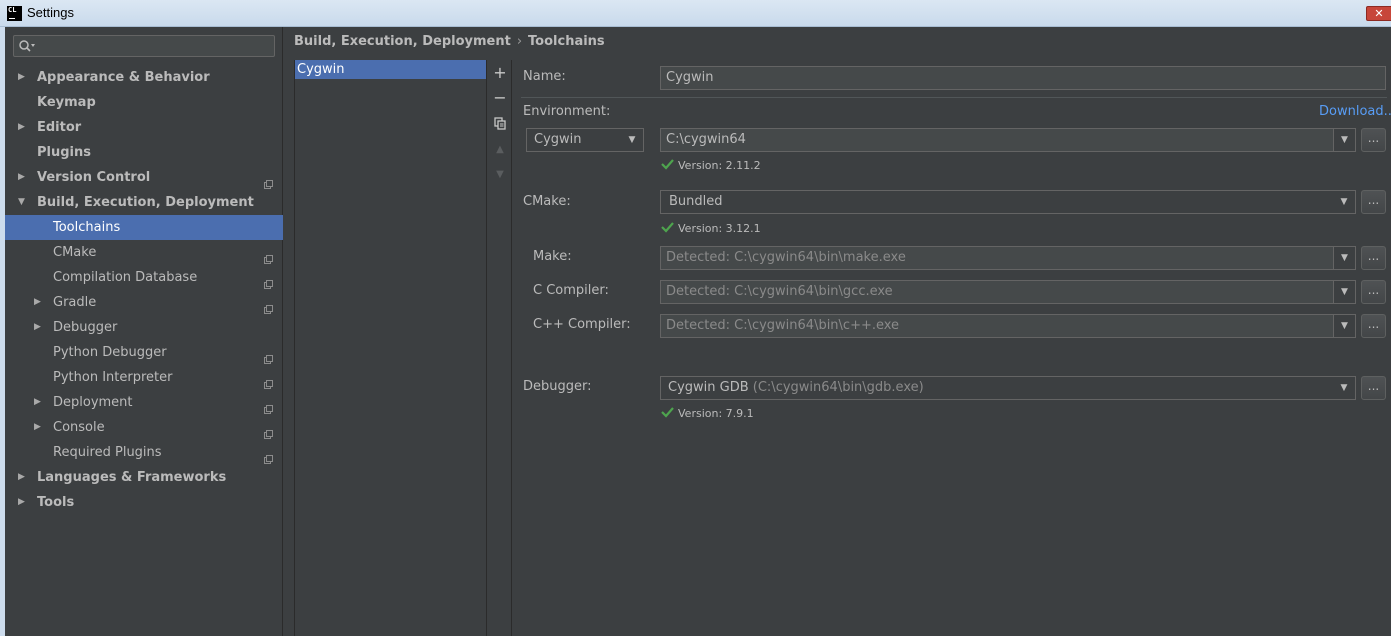  I want to click on environment-path-value: C:\cygwin64, so click(706, 139).